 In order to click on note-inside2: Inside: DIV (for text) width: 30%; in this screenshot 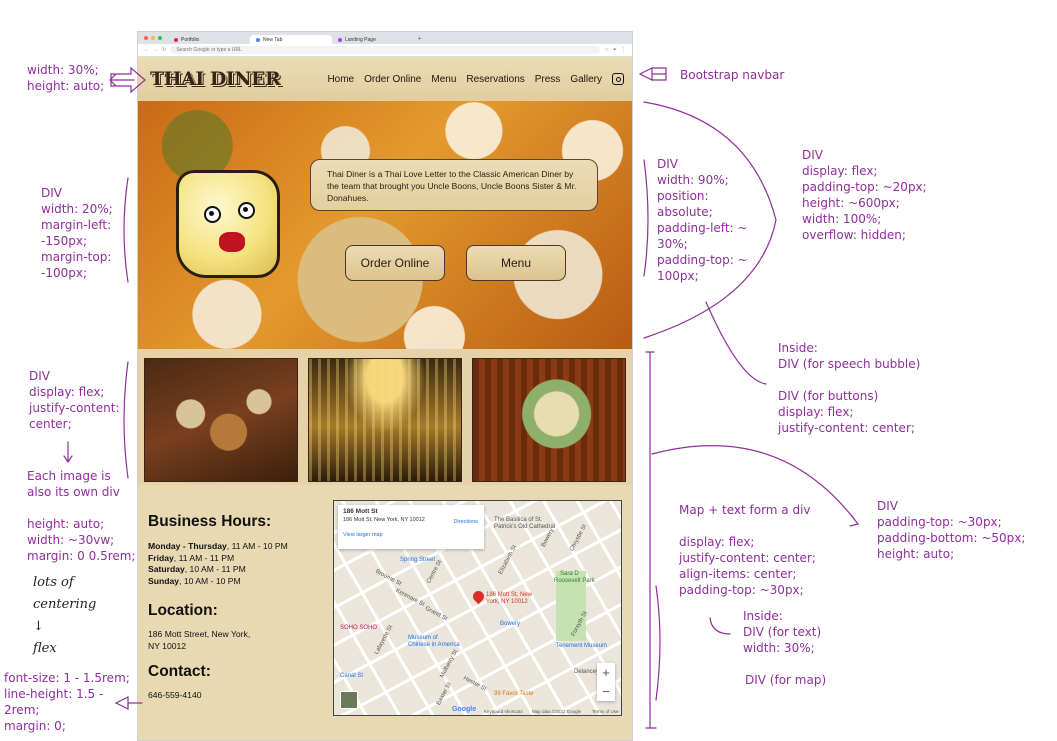, I will do `click(782, 632)`.